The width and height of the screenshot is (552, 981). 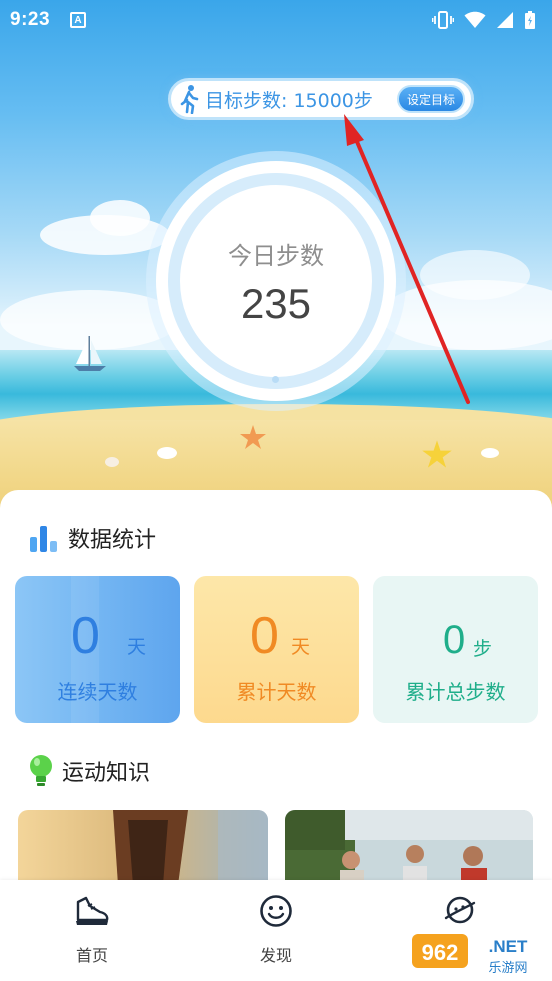 I want to click on knowledge-section-title: 运动知识, so click(x=106, y=773).